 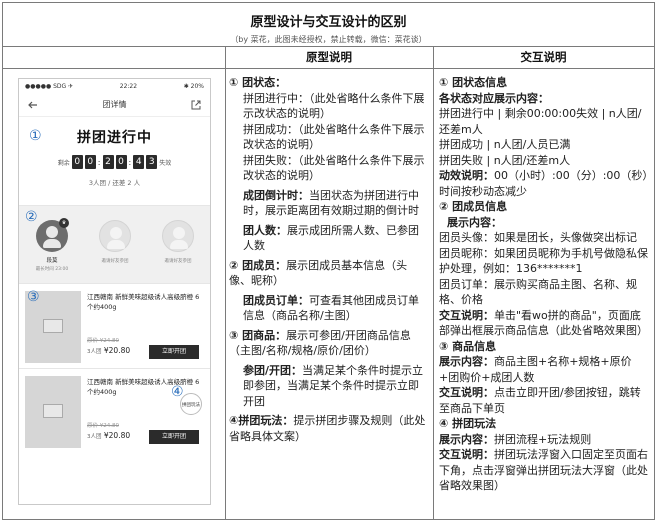 What do you see at coordinates (276, 195) in the screenshot?
I see `proto-countdown-label: 成团倒计时：` at bounding box center [276, 195].